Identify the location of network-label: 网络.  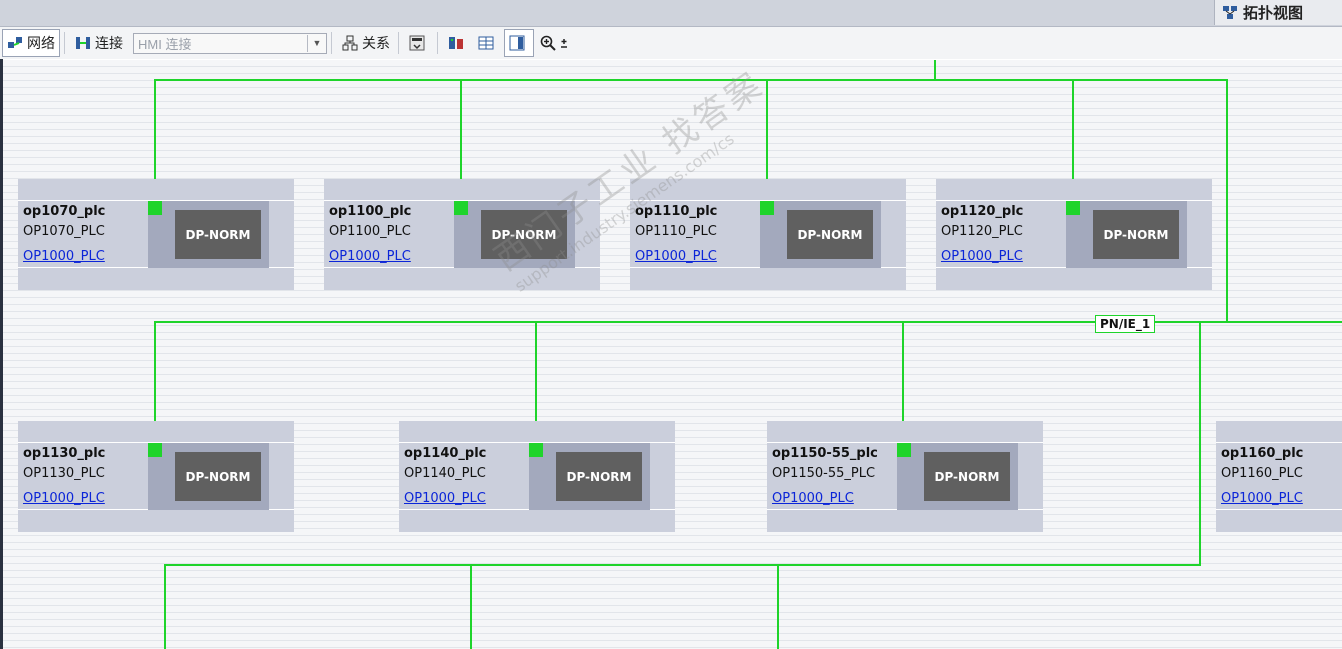
(41, 43).